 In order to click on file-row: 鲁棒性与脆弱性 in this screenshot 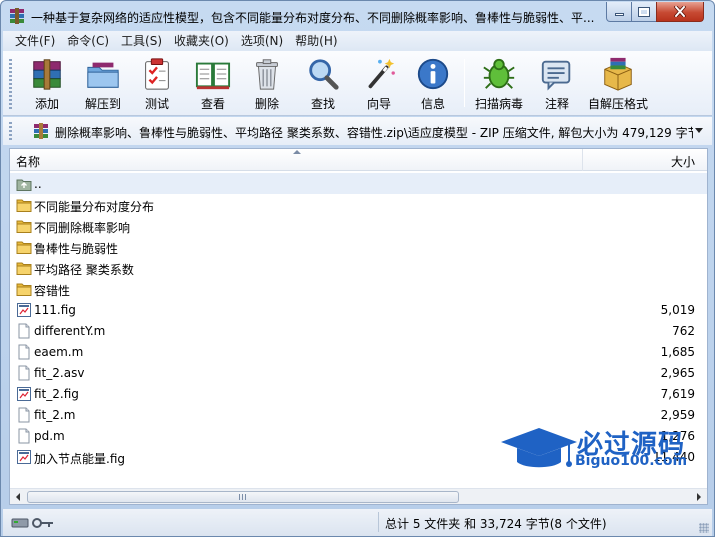, I will do `click(358, 246)`.